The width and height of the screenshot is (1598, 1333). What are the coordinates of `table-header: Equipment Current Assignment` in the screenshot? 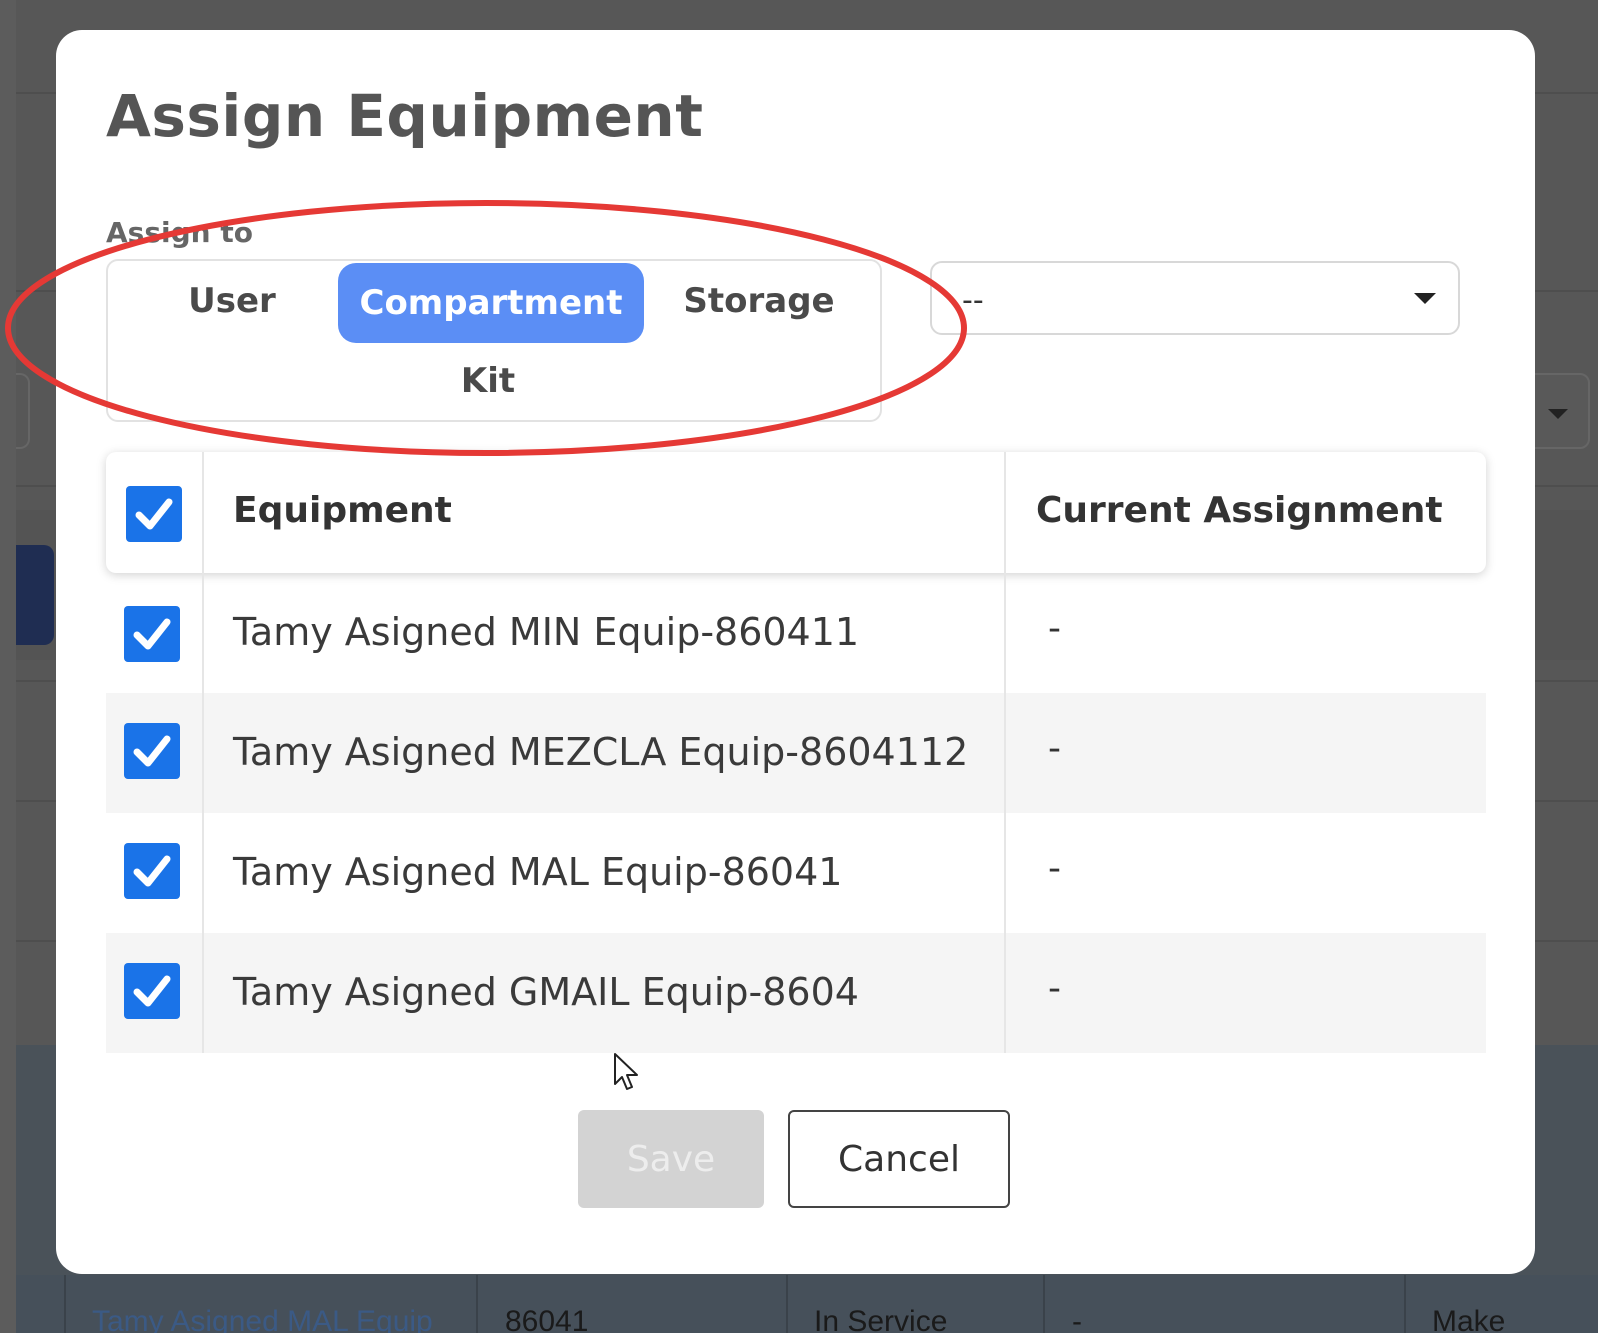 It's located at (796, 512).